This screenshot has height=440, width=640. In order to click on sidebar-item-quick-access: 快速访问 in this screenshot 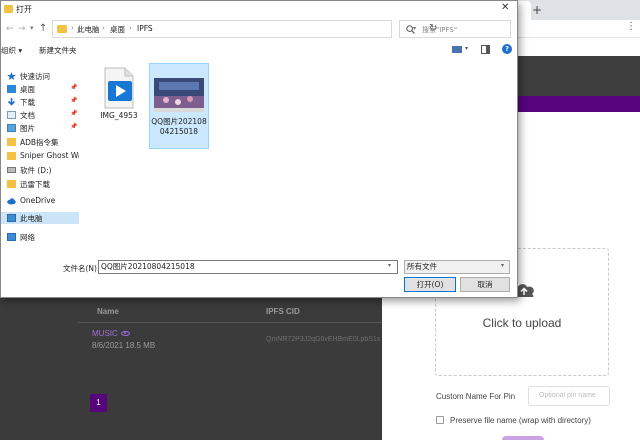, I will do `click(40, 76)`.